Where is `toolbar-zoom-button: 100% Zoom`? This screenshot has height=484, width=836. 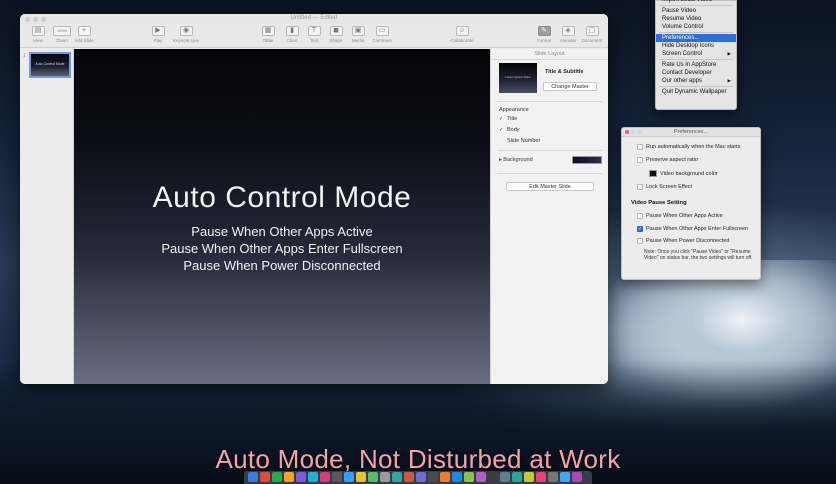
toolbar-zoom-button: 100% Zoom is located at coordinates (62, 34).